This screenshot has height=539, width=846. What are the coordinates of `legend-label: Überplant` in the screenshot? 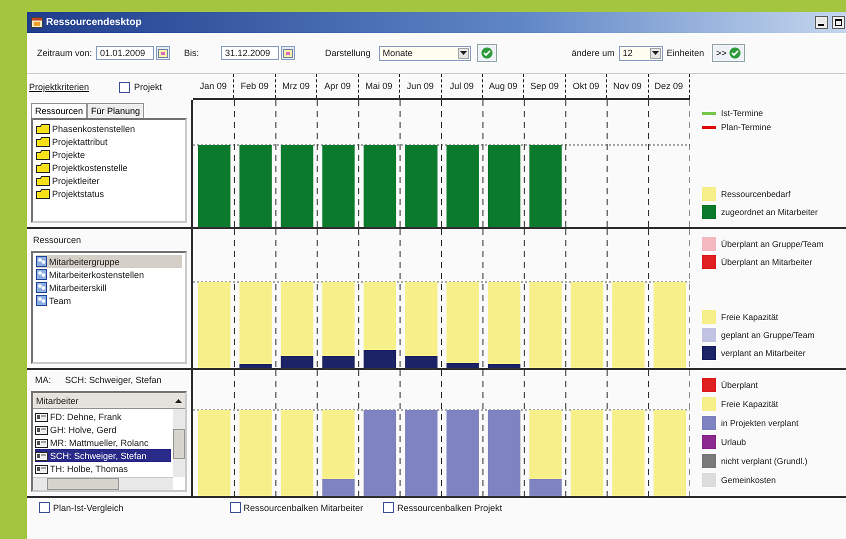 It's located at (739, 385).